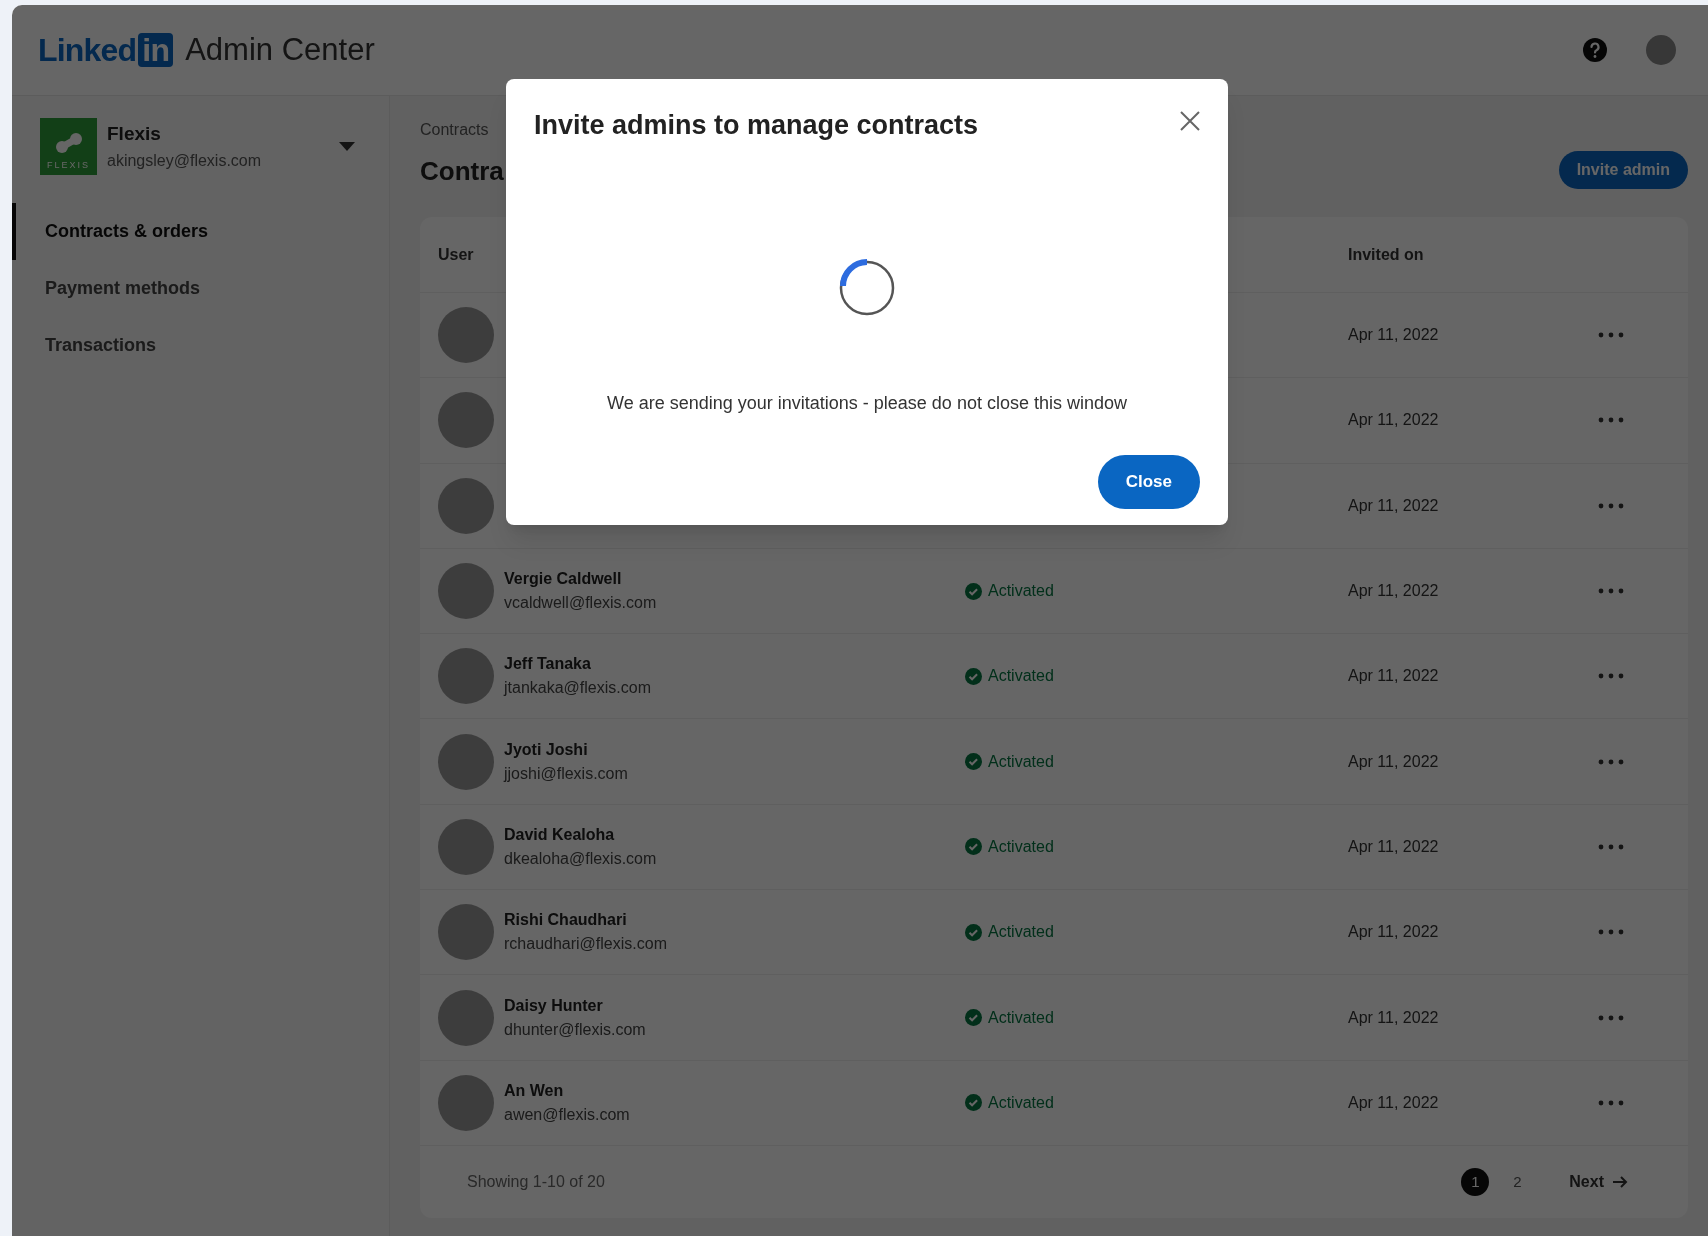 This screenshot has height=1236, width=1708. What do you see at coordinates (580, 603) in the screenshot?
I see `user-email: vcaldwell@flexis.com` at bounding box center [580, 603].